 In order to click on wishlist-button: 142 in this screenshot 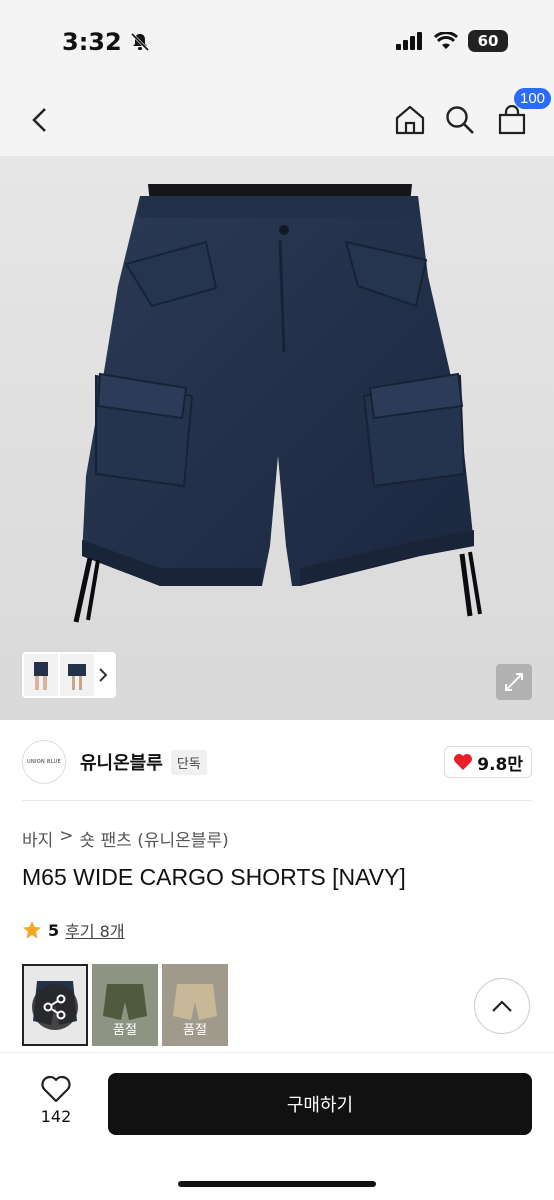, I will do `click(56, 1100)`.